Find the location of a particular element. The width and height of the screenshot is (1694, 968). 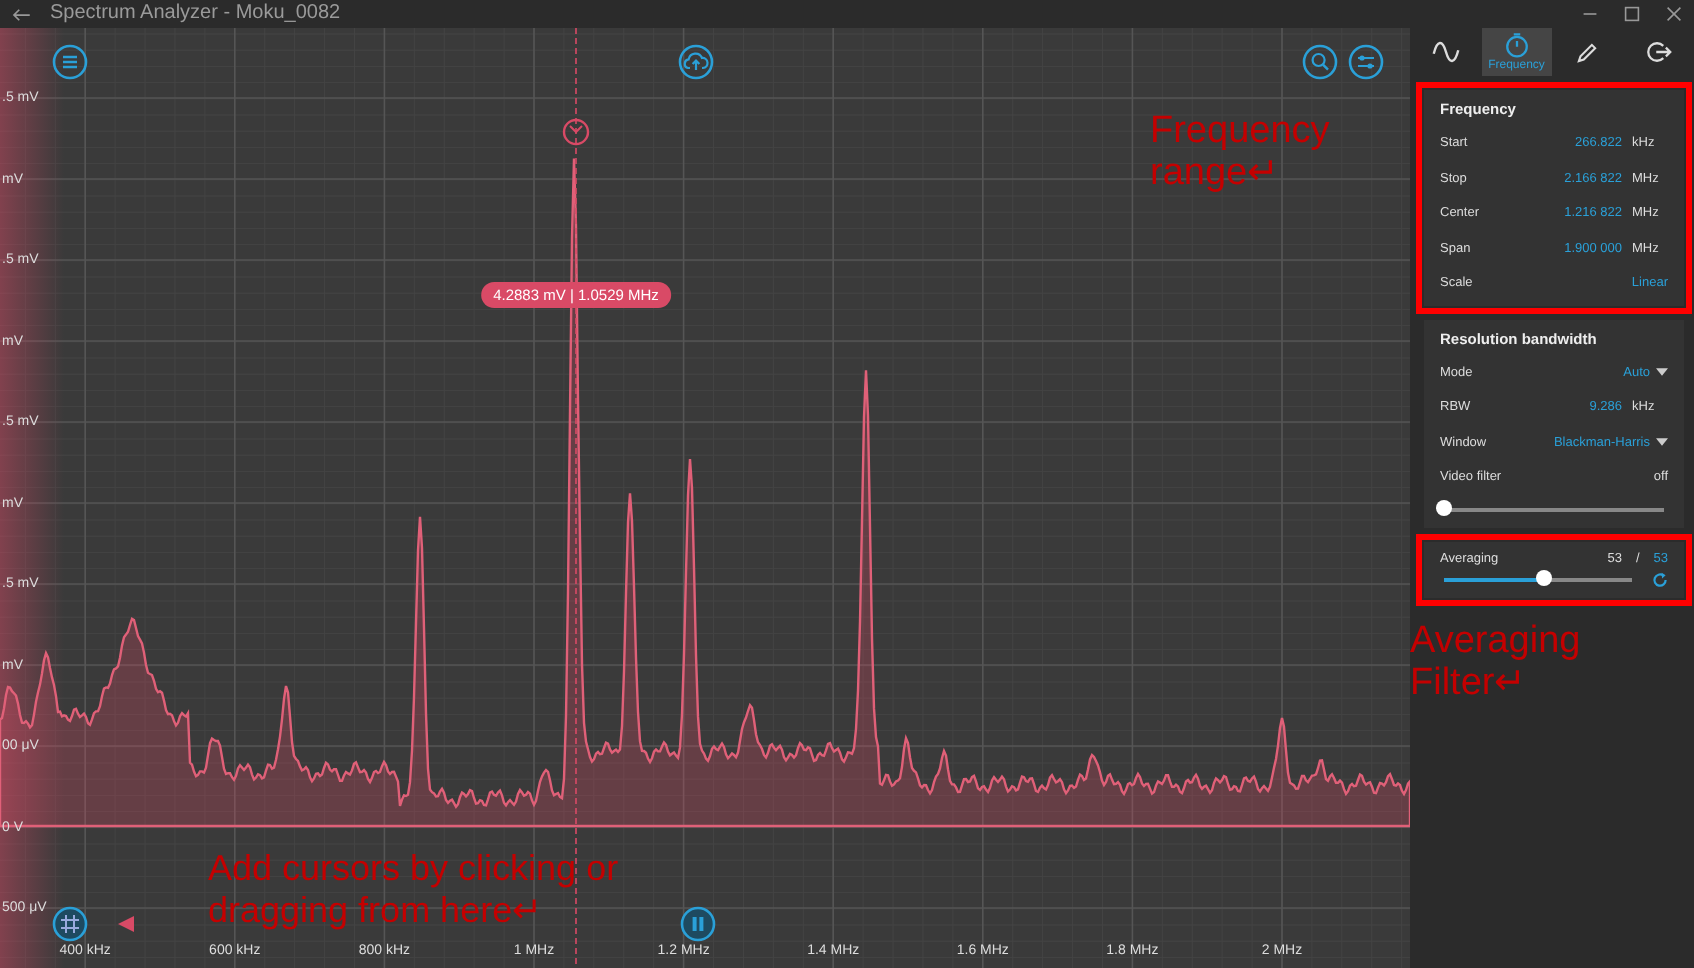

cloud-upload-icon is located at coordinates (696, 62).